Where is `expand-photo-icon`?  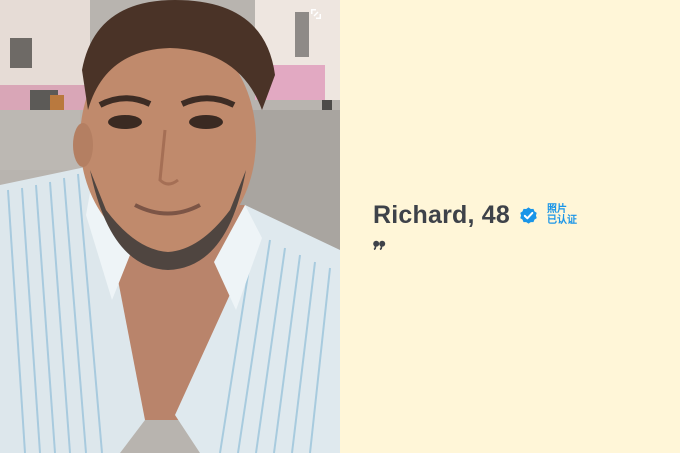 expand-photo-icon is located at coordinates (316, 14).